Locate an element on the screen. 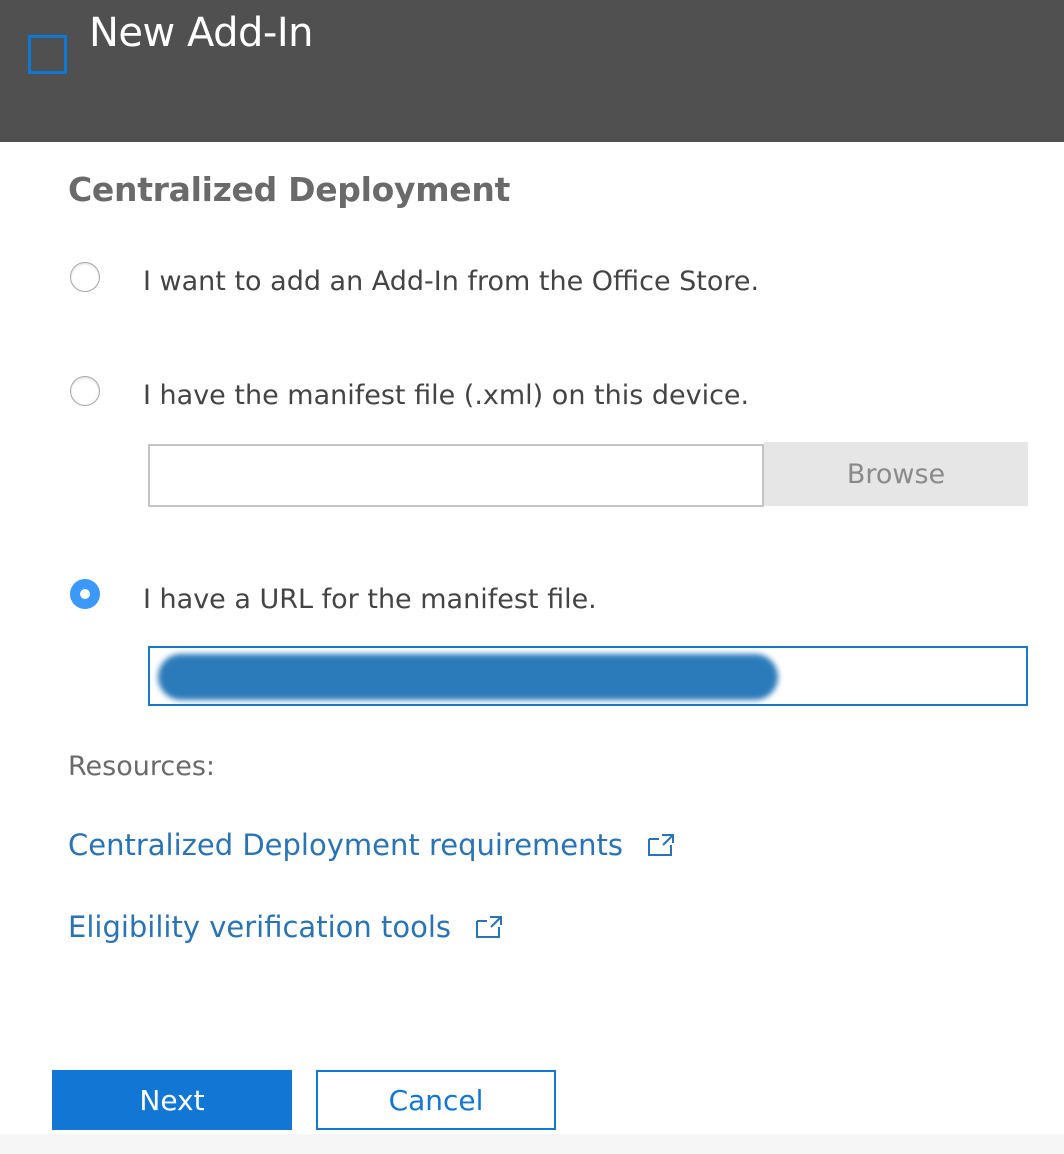 The image size is (1064, 1154). next-button: Next is located at coordinates (172, 1100).